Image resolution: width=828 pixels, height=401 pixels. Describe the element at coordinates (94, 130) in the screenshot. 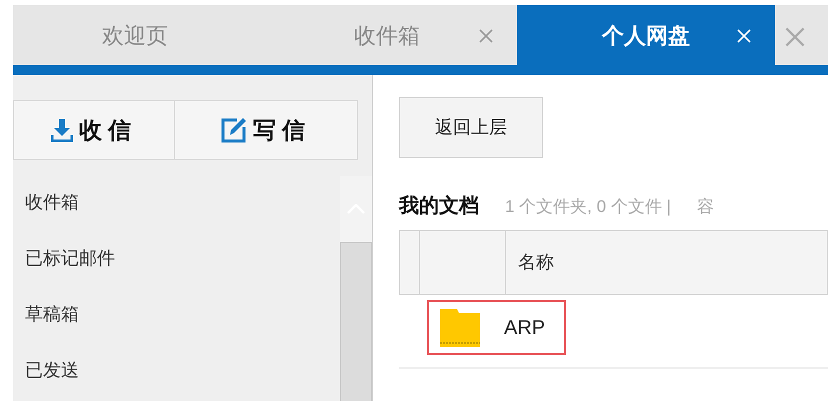

I see `receive-button: 收信` at that location.